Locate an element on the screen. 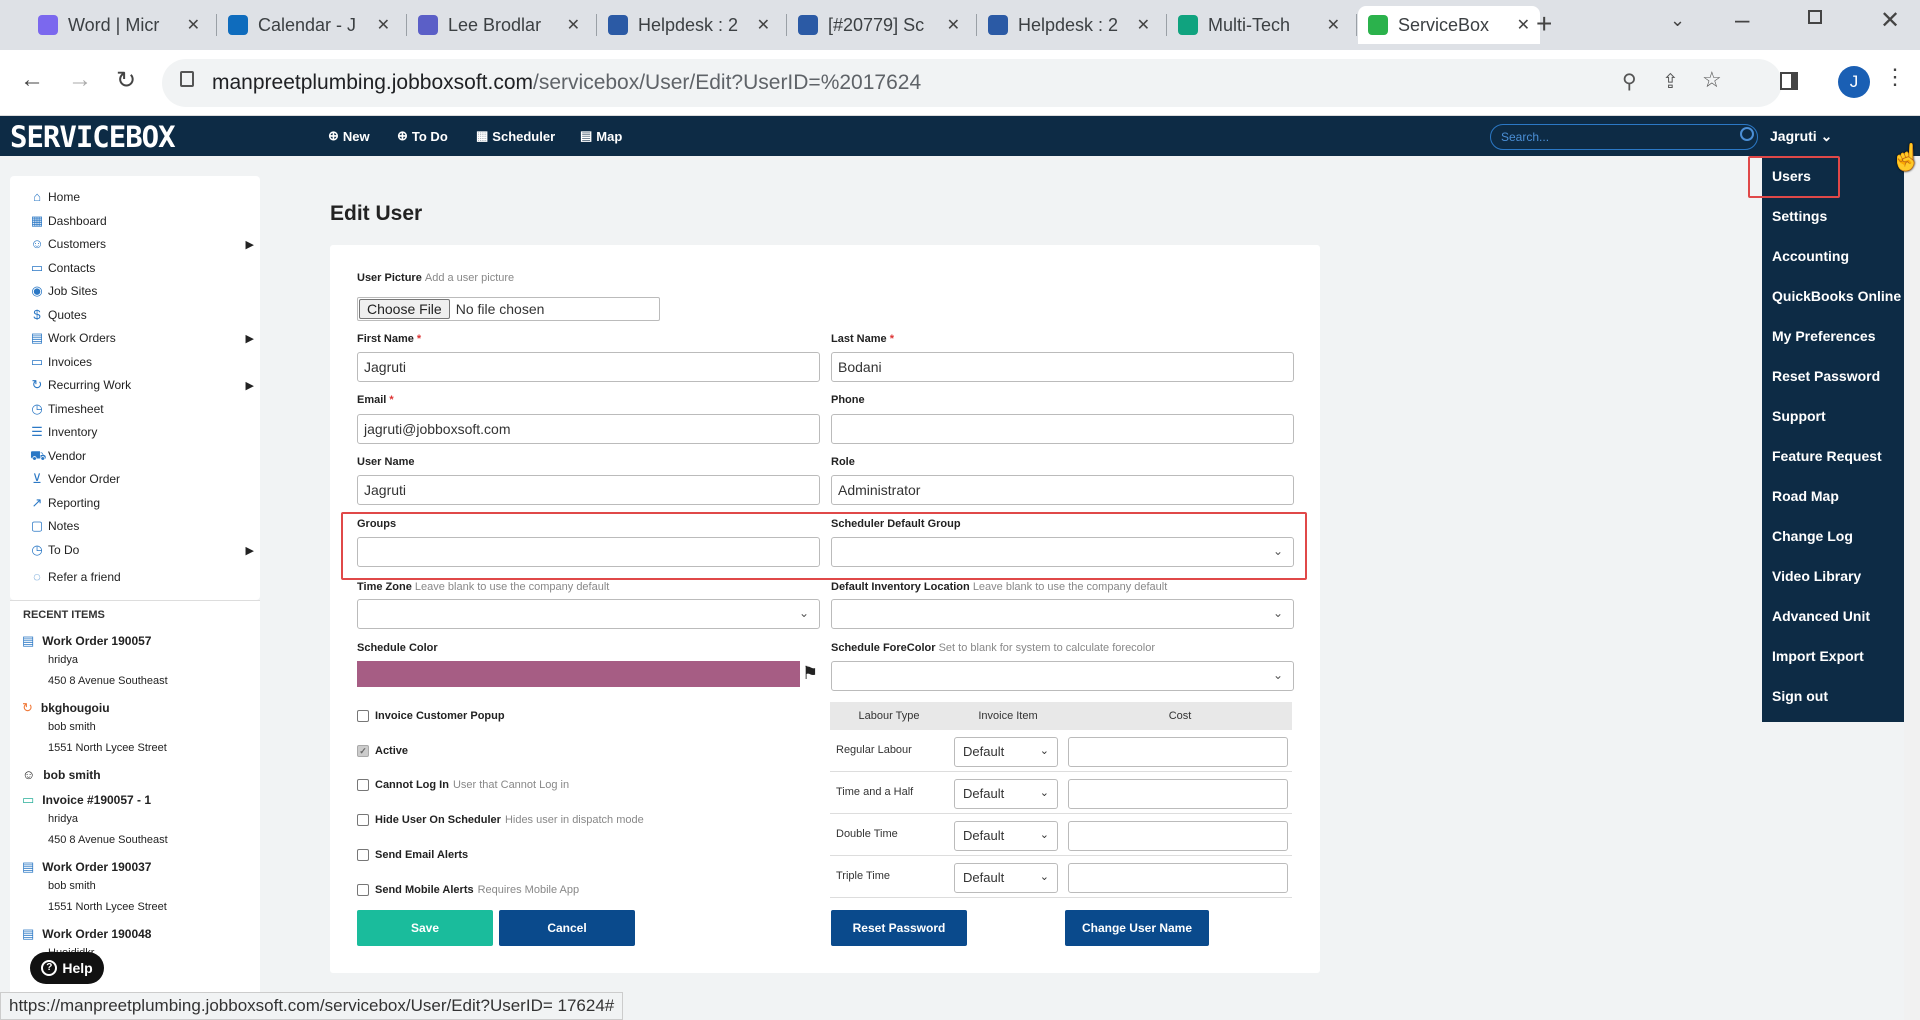 This screenshot has width=1920, height=1020. menu-item-import-export: Import Export is located at coordinates (1818, 656).